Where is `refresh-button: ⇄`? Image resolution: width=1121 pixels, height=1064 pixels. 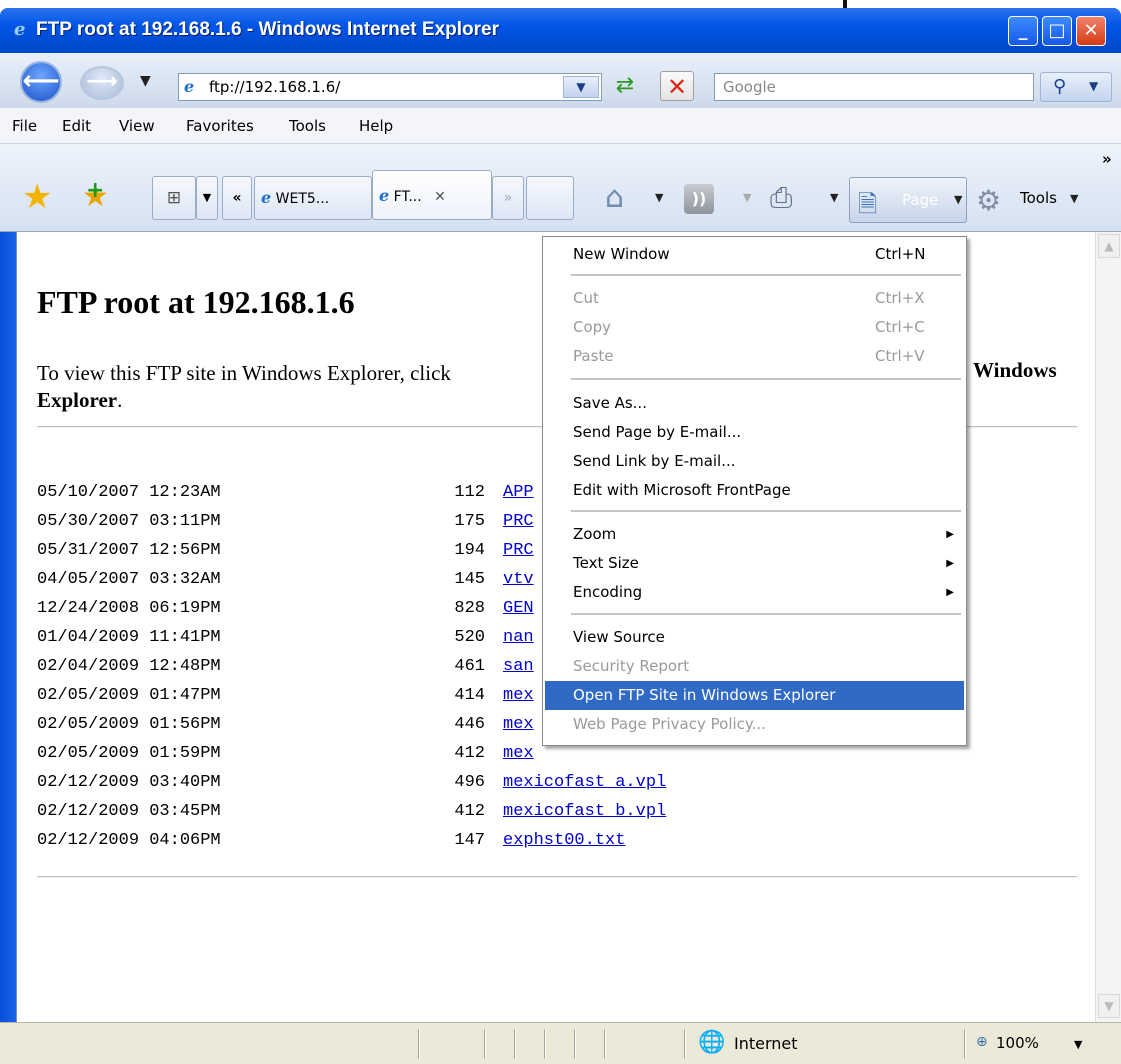 refresh-button: ⇄ is located at coordinates (625, 86).